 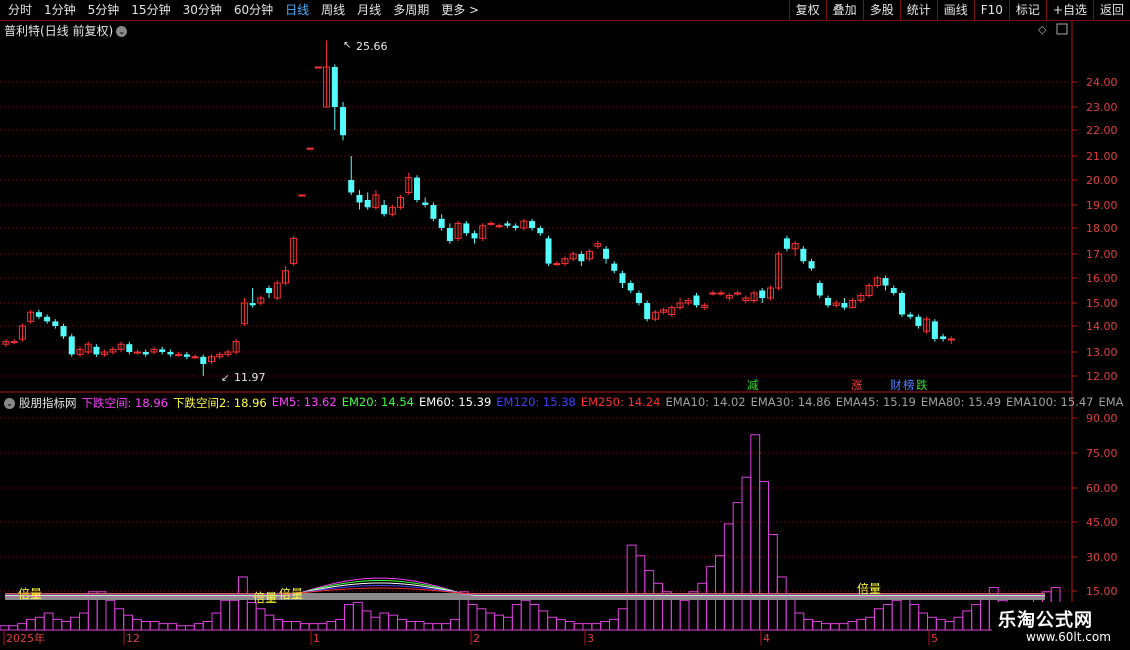 What do you see at coordinates (1102, 130) in the screenshot?
I see `price-tick-label: 22.00` at bounding box center [1102, 130].